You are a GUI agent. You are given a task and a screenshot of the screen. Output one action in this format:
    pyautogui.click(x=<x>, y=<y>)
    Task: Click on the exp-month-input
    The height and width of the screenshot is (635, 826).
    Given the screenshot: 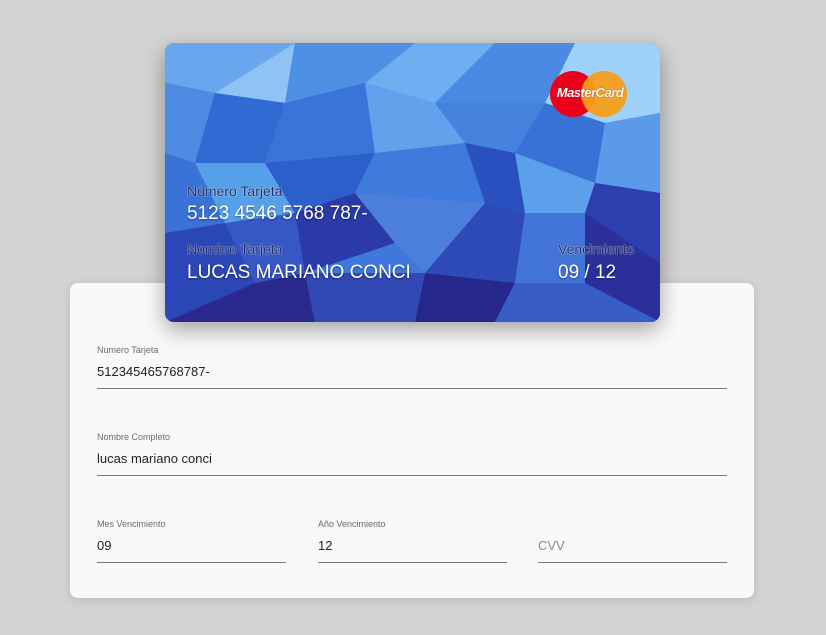 What is the action you would take?
    pyautogui.click(x=191, y=545)
    